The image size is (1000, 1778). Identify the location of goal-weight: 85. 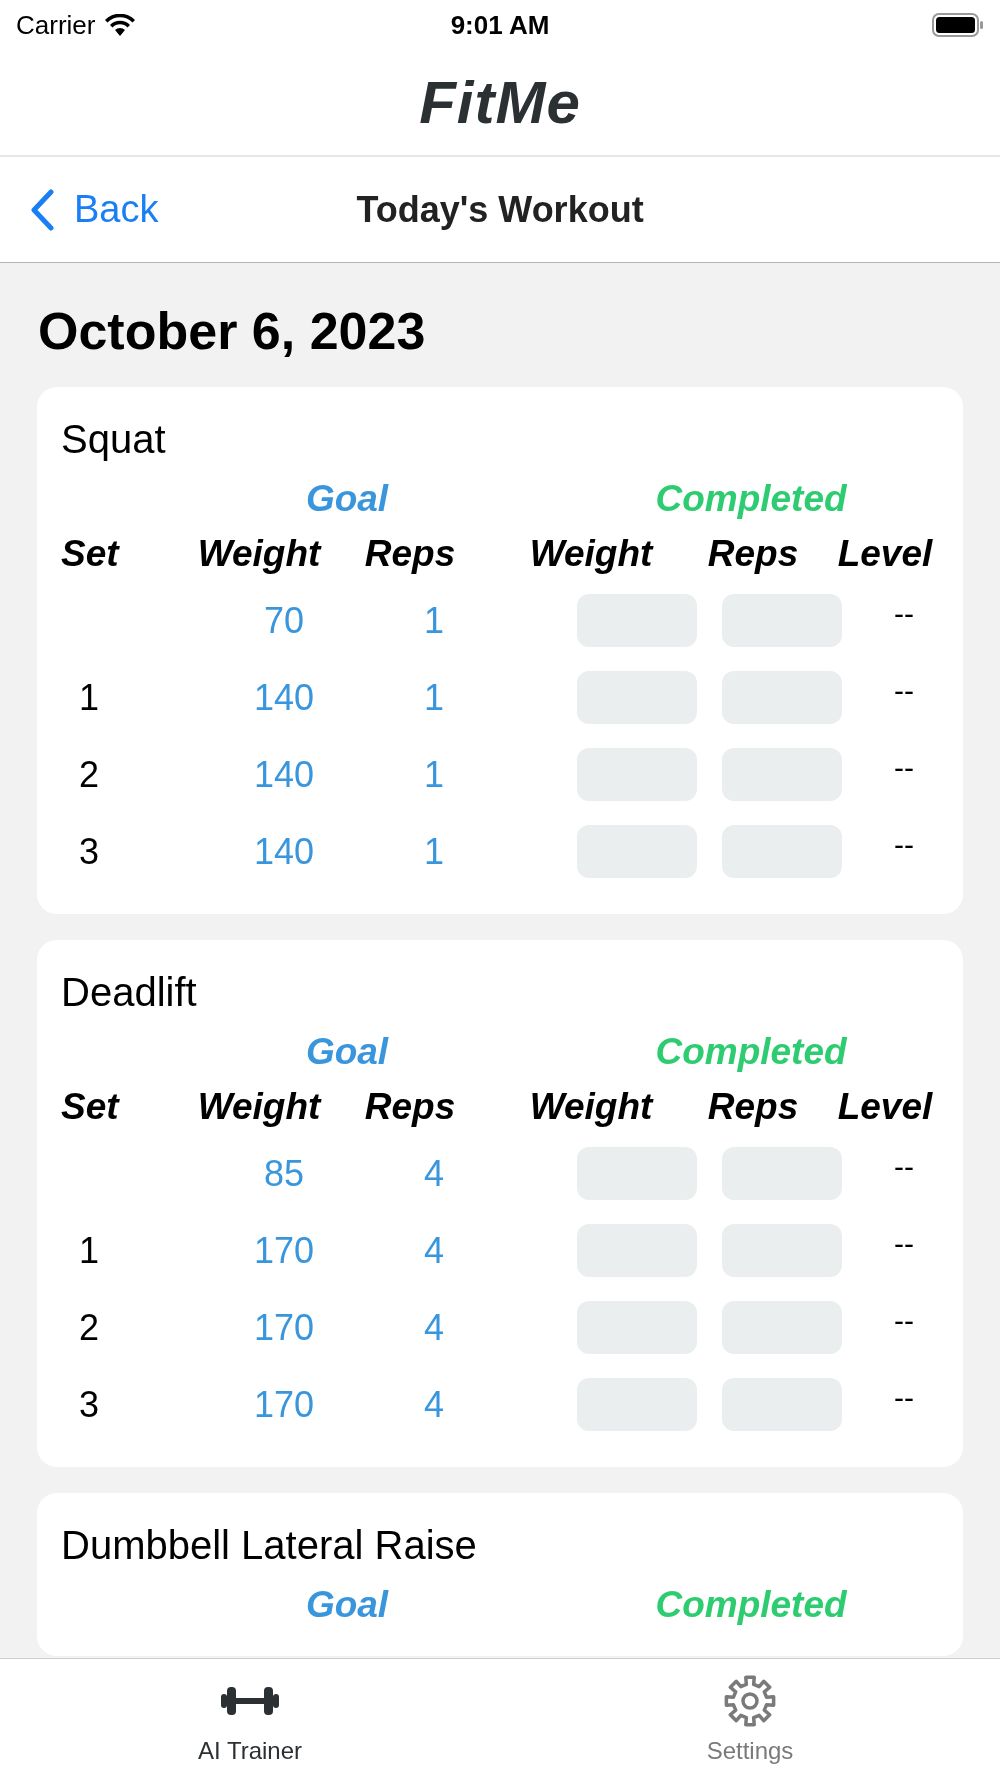
(283, 1174).